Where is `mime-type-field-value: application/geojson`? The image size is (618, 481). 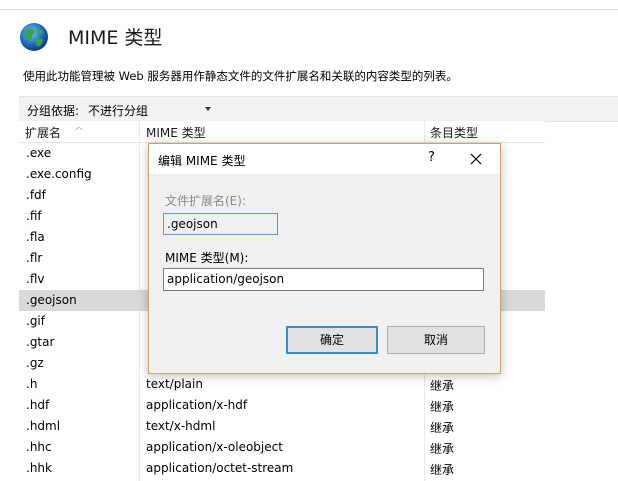 mime-type-field-value: application/geojson is located at coordinates (226, 279).